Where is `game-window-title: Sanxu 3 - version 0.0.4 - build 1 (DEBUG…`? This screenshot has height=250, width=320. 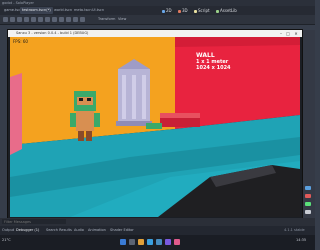 game-window-title: Sanxu 3 - version 0.0.4 - build 1 (DEBUG… is located at coordinates (52, 33).